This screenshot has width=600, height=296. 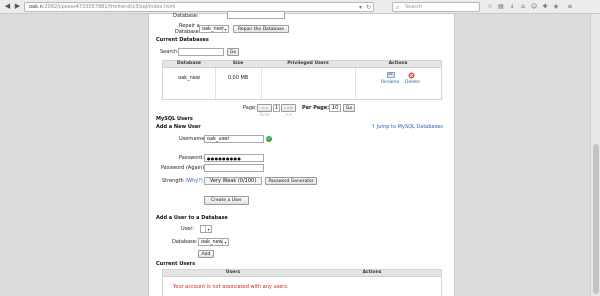 I want to click on rename-link: Rename, so click(x=390, y=83).